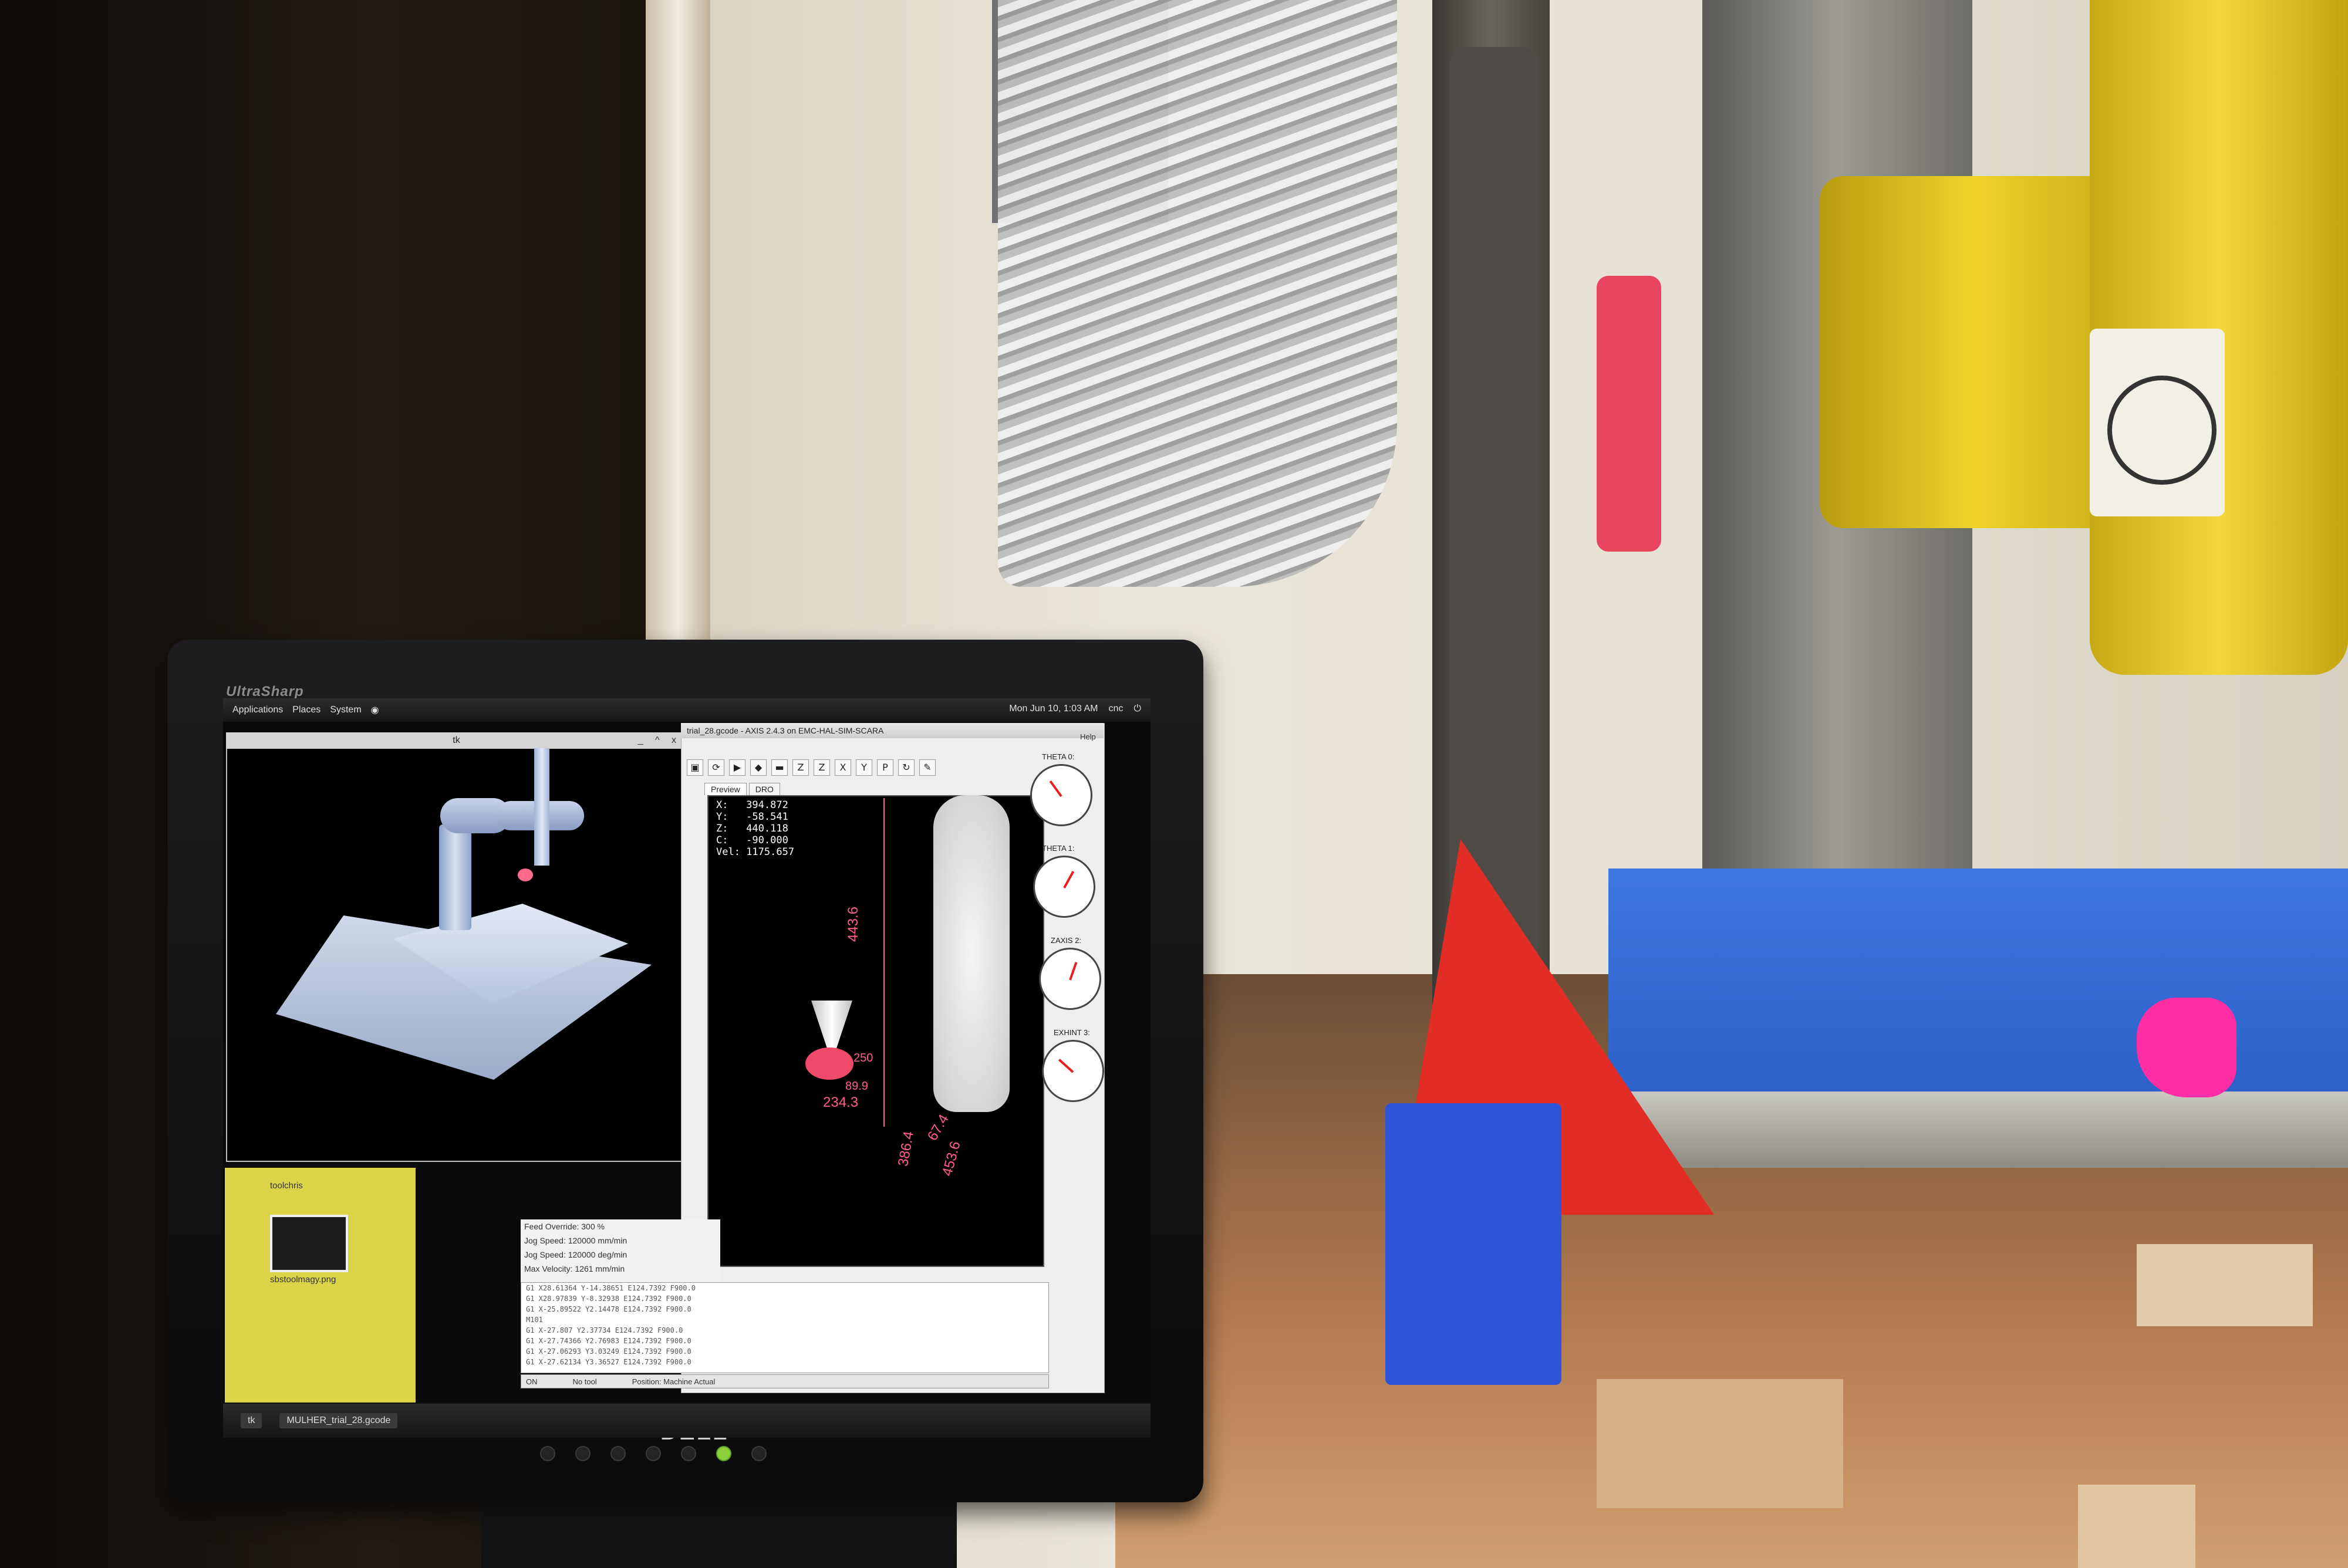  What do you see at coordinates (257, 710) in the screenshot?
I see `menu-applications: Applications` at bounding box center [257, 710].